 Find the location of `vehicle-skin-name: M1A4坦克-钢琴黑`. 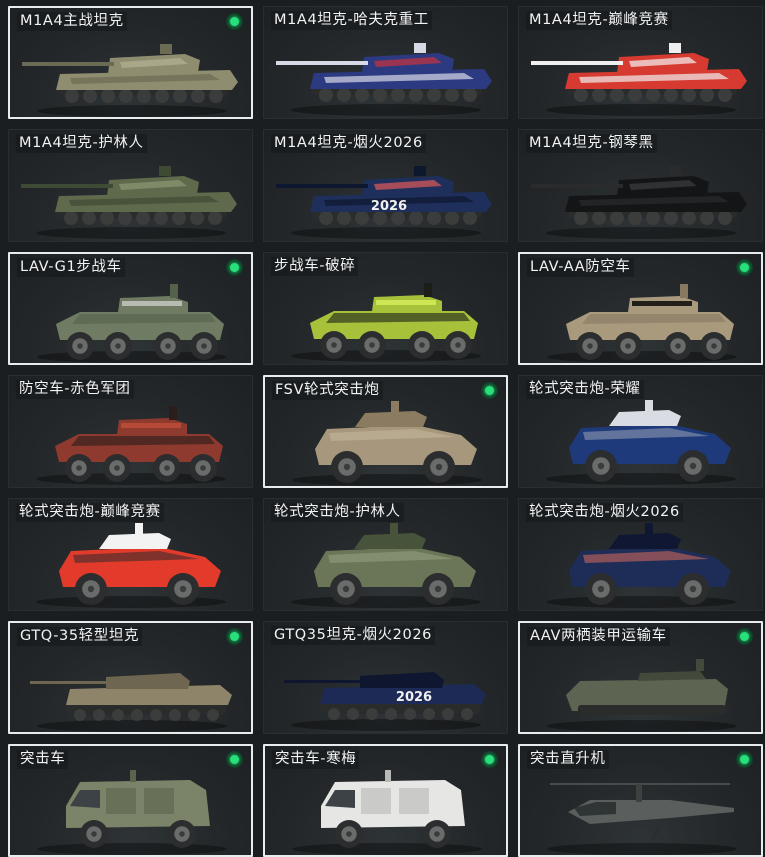

vehicle-skin-name: M1A4坦克-钢琴黑 is located at coordinates (591, 143).